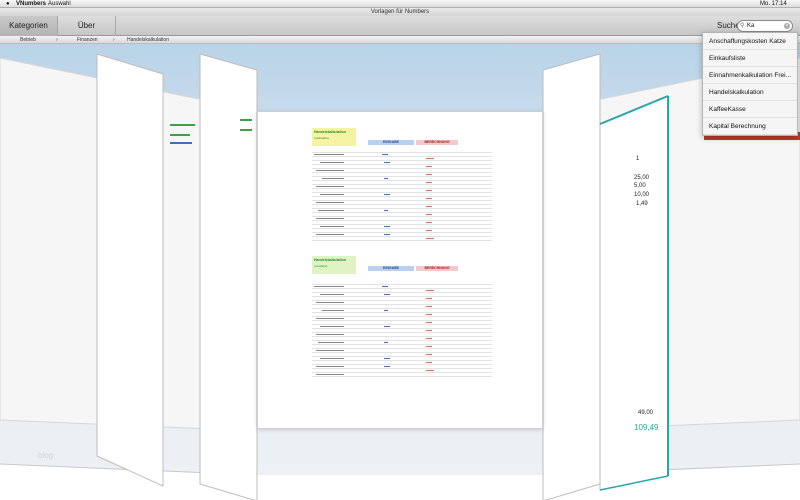 This screenshot has width=800, height=500. Describe the element at coordinates (46, 455) in the screenshot. I see `watermark: blog` at that location.